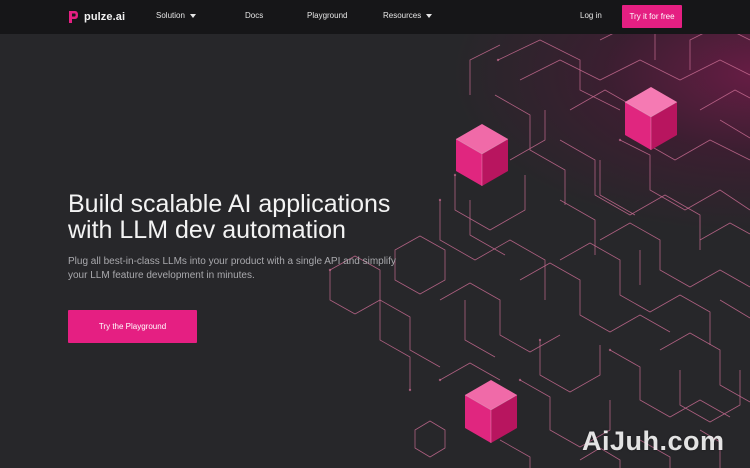 This screenshot has height=468, width=750. What do you see at coordinates (207, 230) in the screenshot?
I see `hero-title-line2: with LLM dev automation` at bounding box center [207, 230].